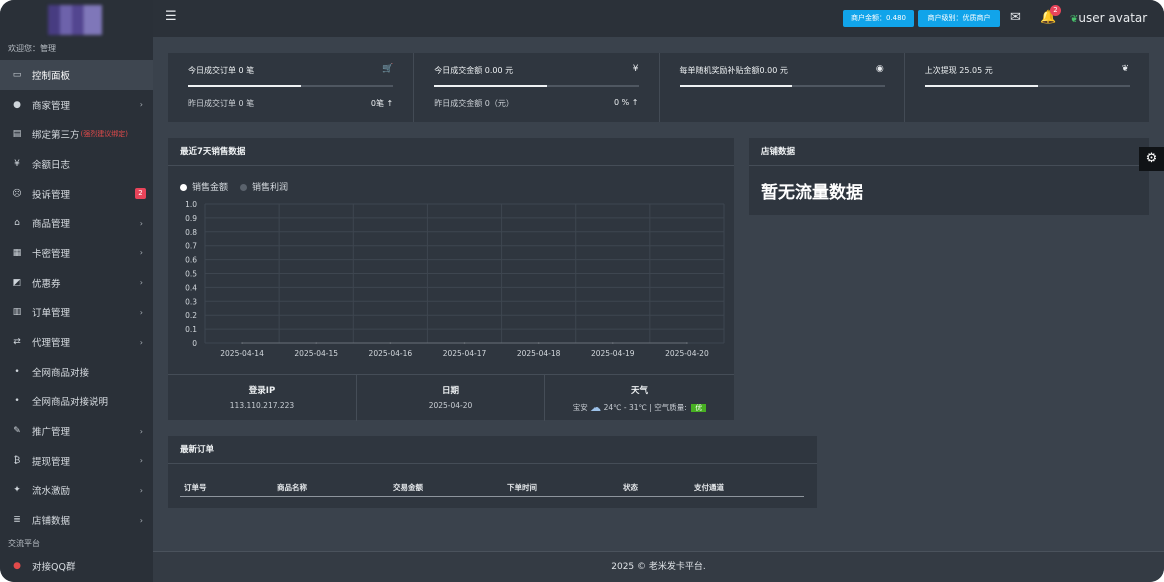 The height and width of the screenshot is (582, 1164). Describe the element at coordinates (76, 491) in the screenshot. I see `sidebar-item-14: ✦ 流水激励 ›` at that location.